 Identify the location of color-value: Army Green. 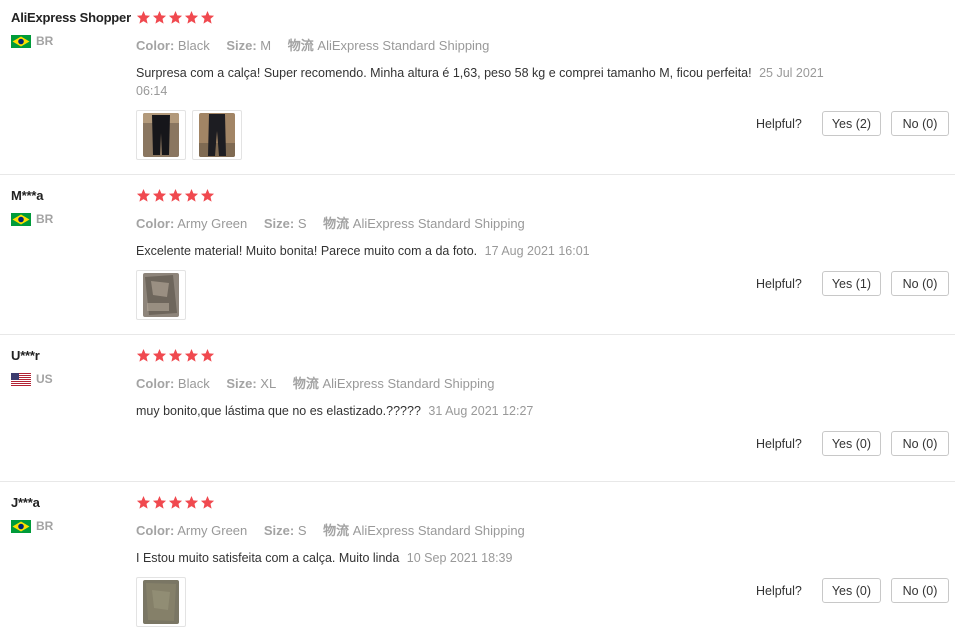
(212, 530).